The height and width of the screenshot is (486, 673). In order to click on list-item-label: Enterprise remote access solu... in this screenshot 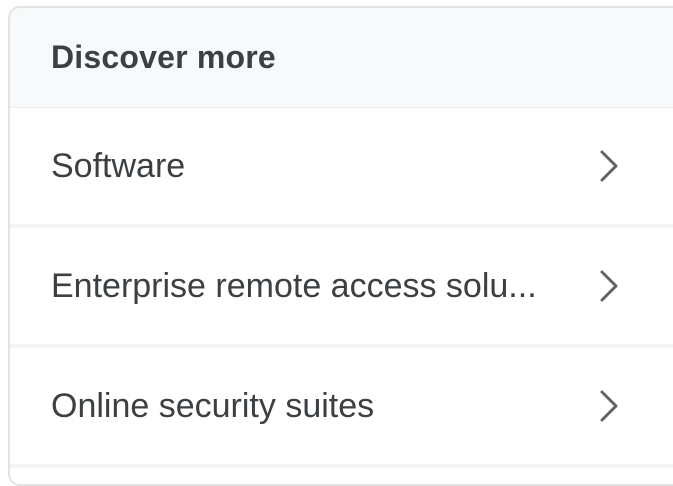, I will do `click(294, 285)`.